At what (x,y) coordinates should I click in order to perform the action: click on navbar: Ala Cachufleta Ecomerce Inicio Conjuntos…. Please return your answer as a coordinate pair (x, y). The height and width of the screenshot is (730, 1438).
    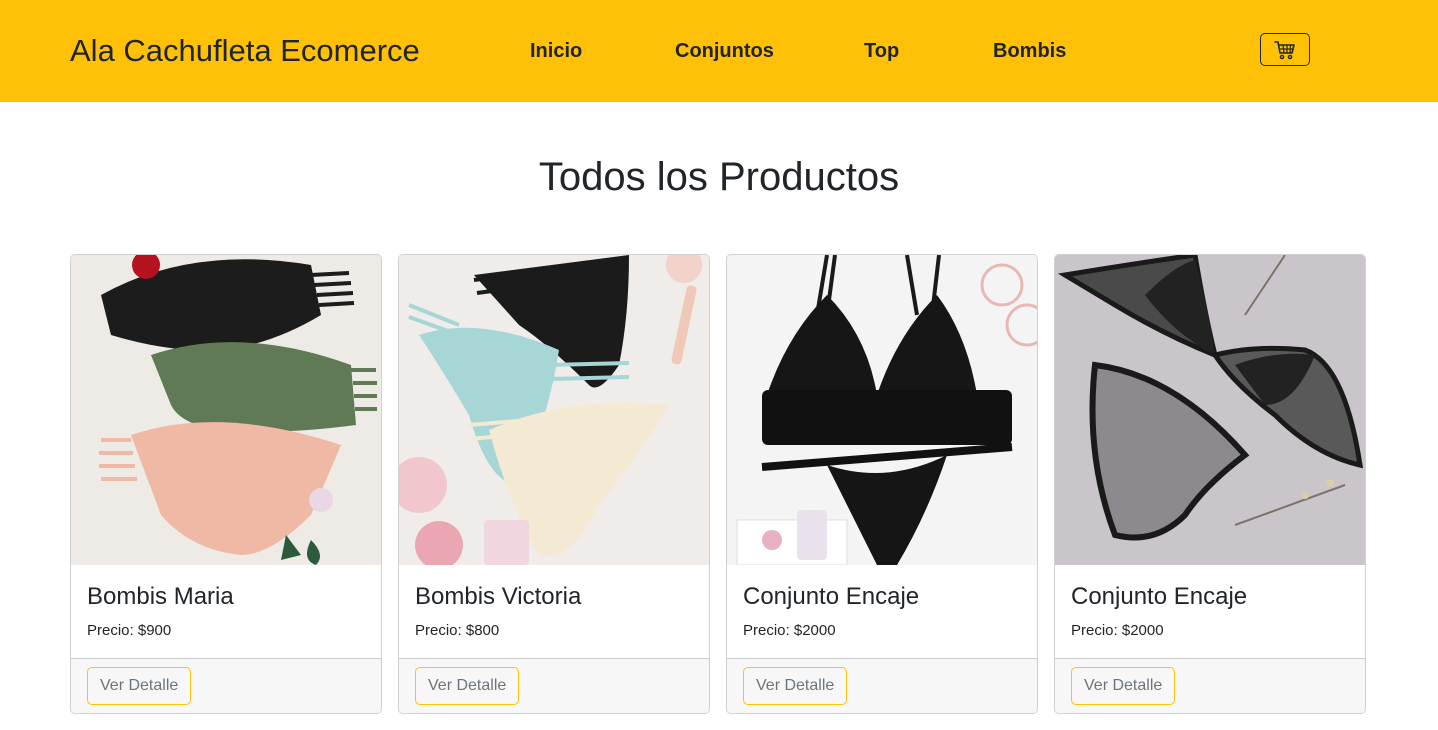
    Looking at the image, I should click on (719, 51).